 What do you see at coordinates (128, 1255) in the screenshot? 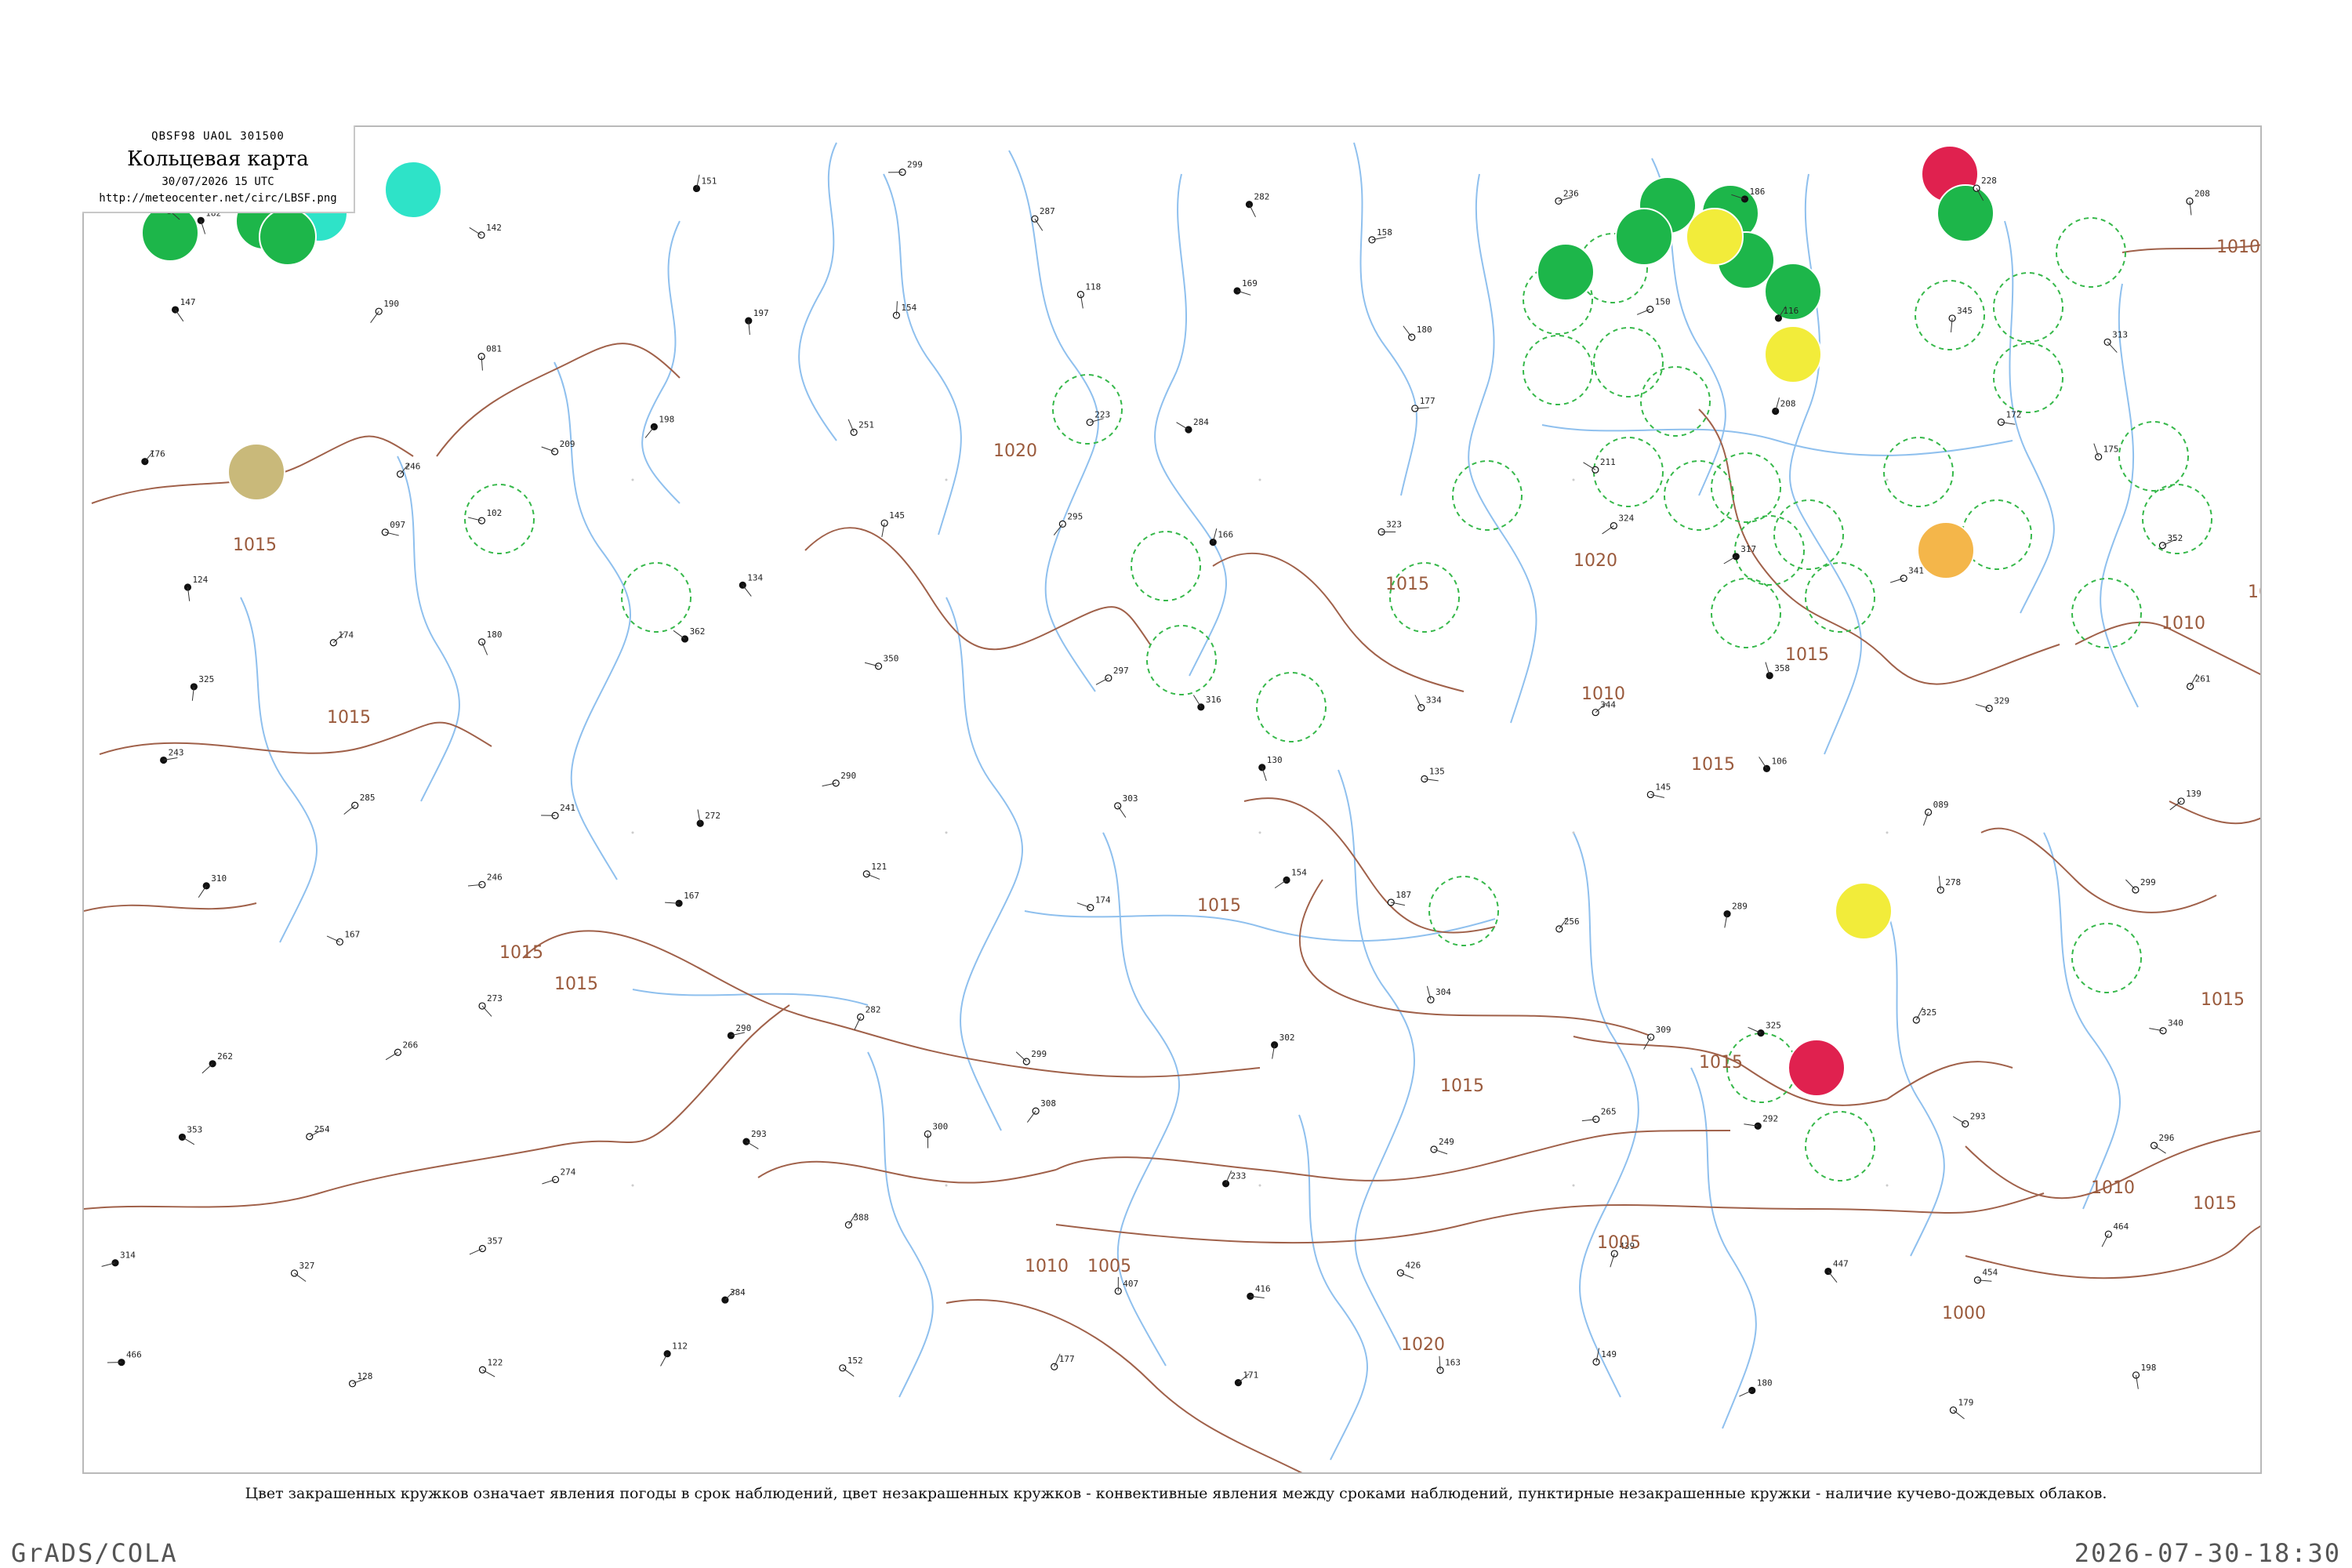
I see `station-pressure: 314` at bounding box center [128, 1255].